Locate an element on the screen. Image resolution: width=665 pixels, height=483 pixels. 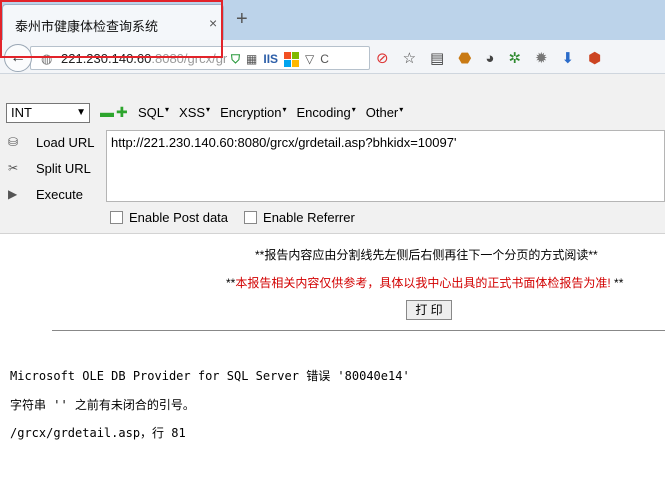
enable-referrer-checkbox: Enable Referrer is located at coordinates (299, 217).